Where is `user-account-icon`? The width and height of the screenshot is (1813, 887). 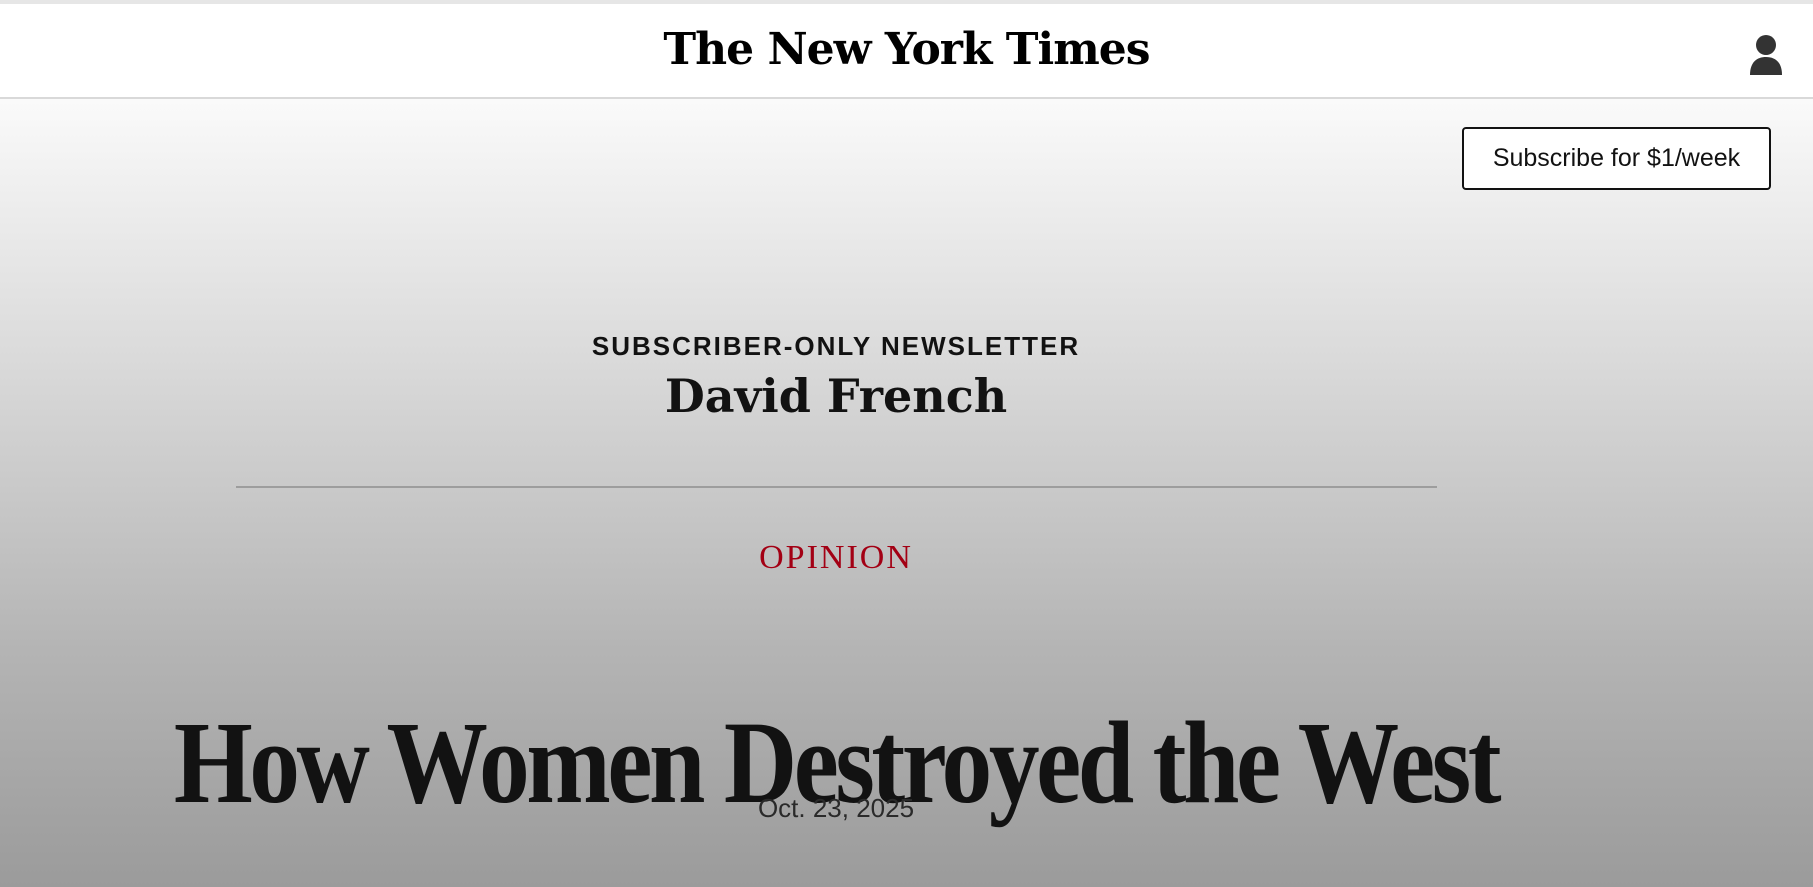
user-account-icon is located at coordinates (1766, 55).